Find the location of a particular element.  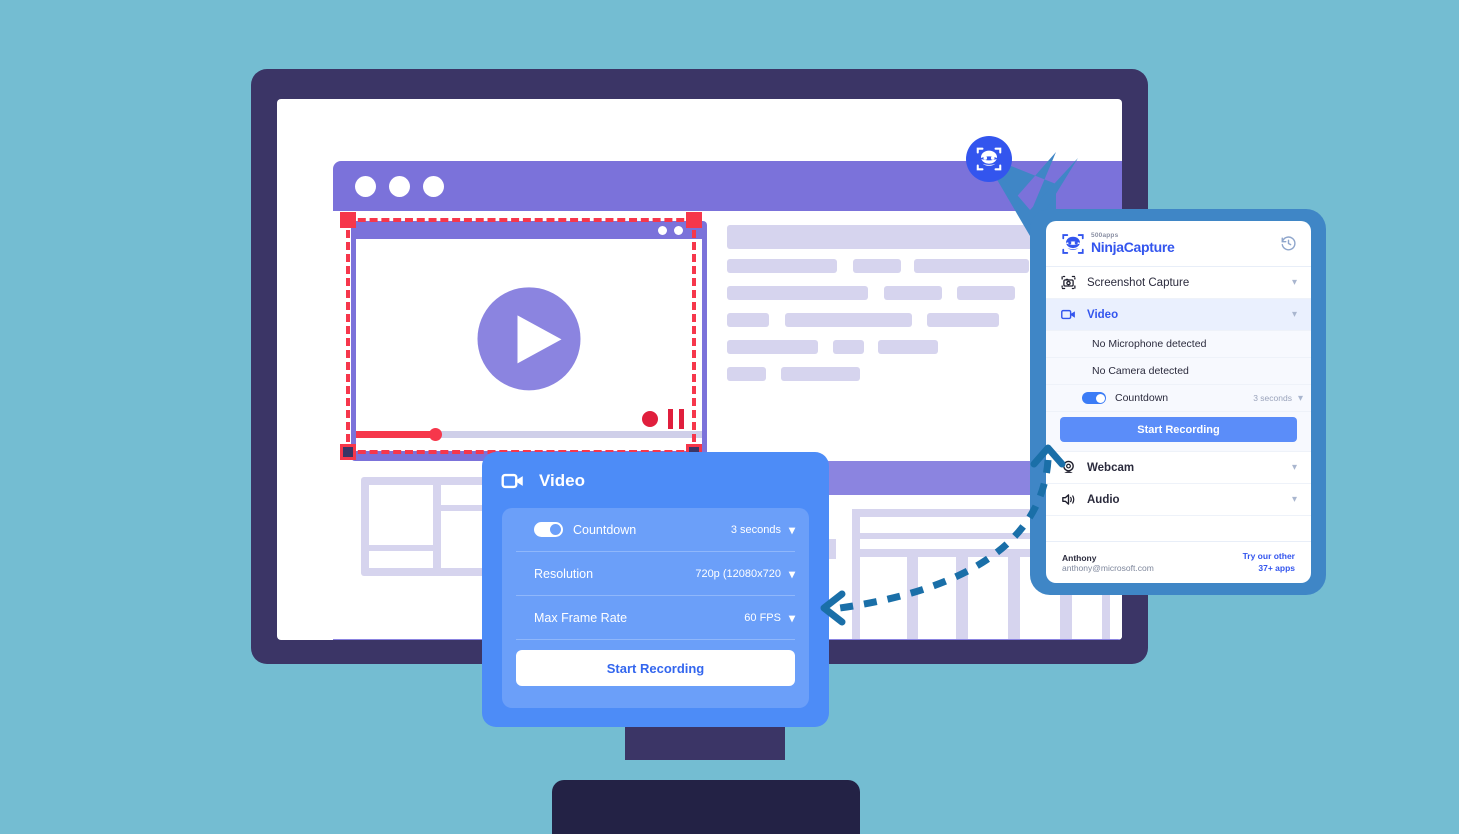

scrubber-handle is located at coordinates (435, 434).